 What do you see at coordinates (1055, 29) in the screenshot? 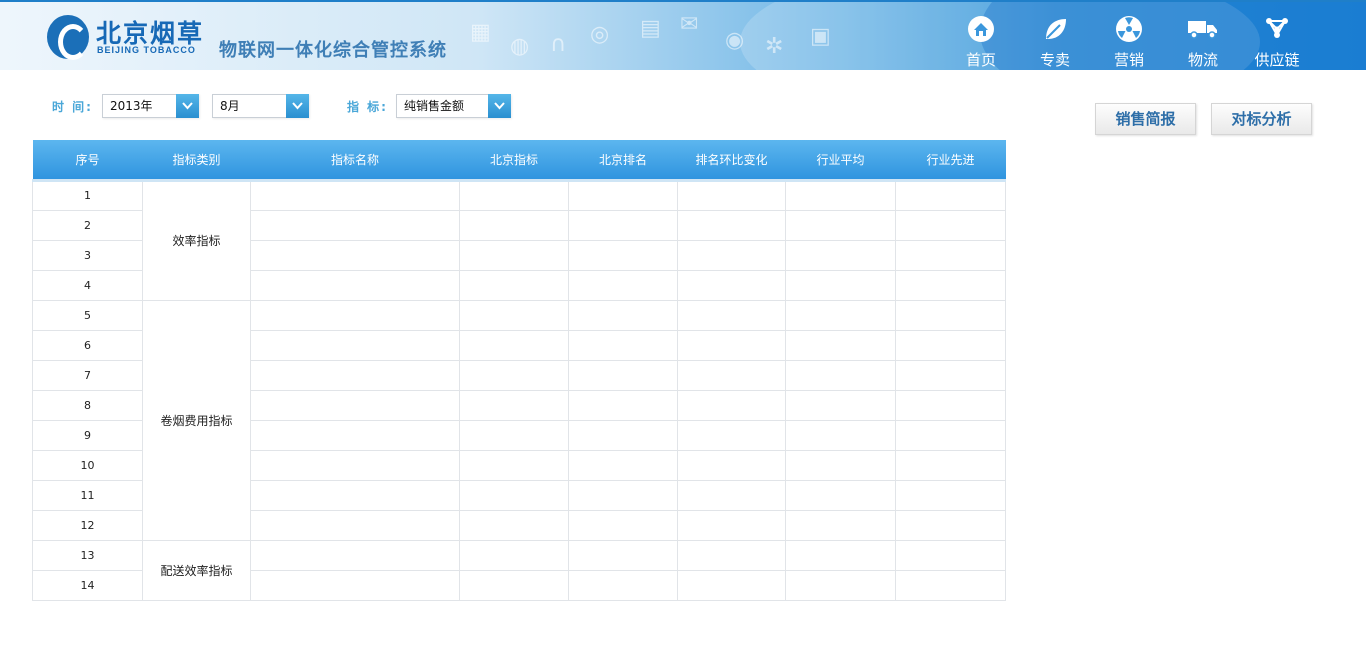
I see `leaf-icon` at bounding box center [1055, 29].